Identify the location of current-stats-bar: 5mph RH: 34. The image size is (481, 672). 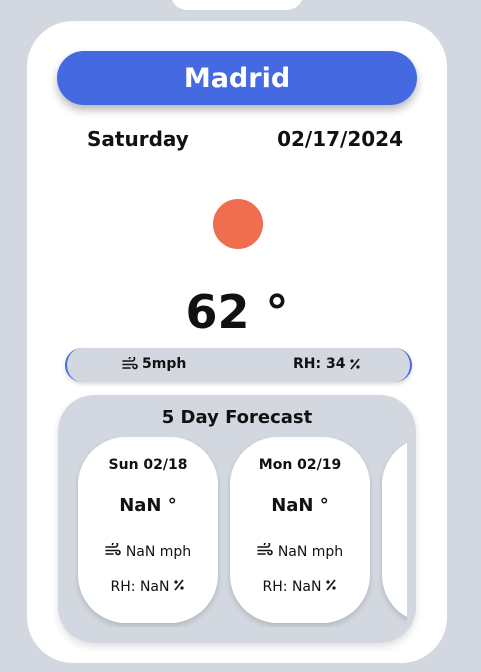
(238, 365).